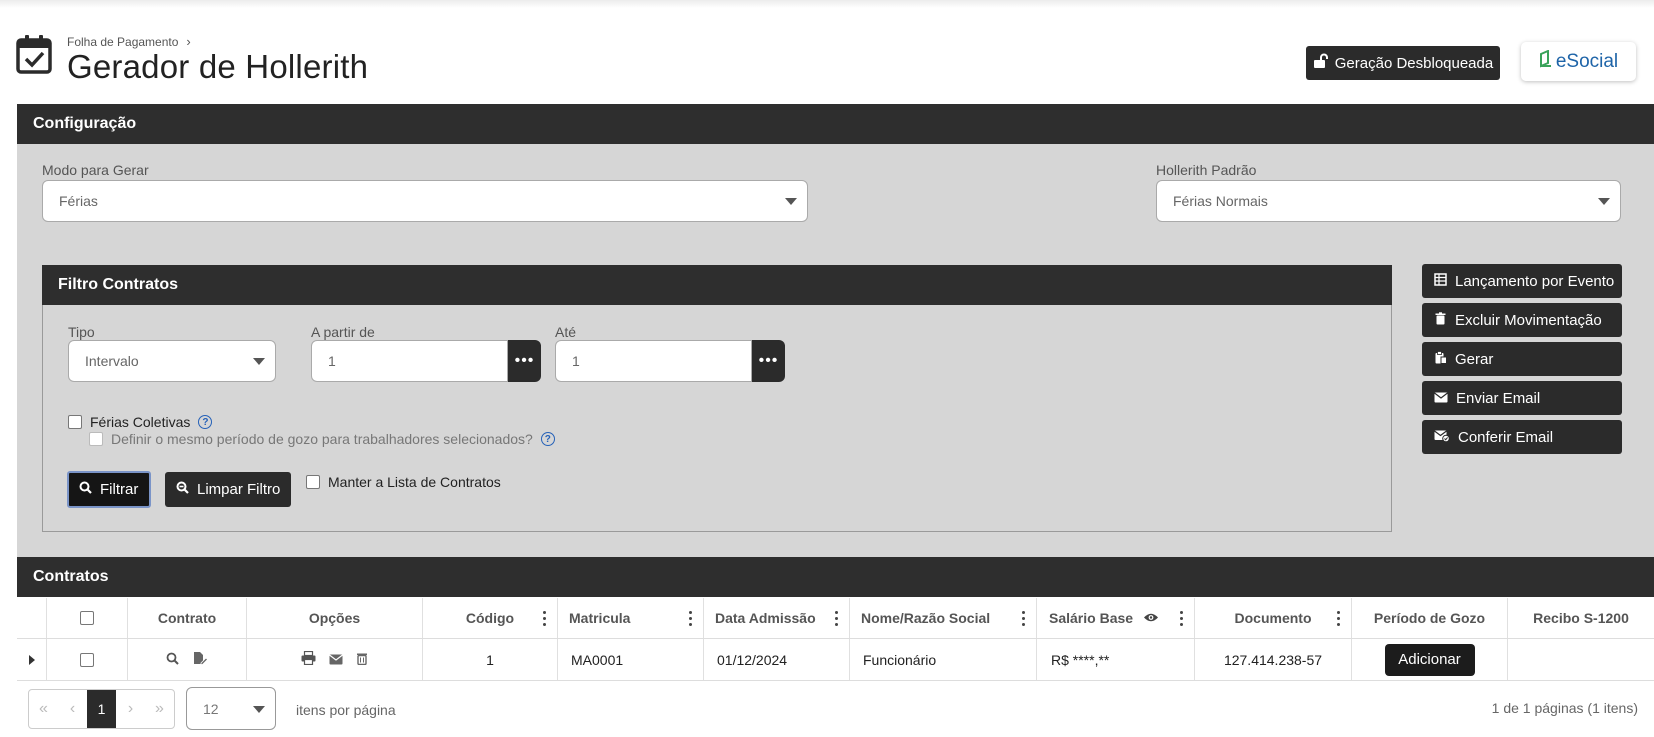  I want to click on manter-lista-label: Manter a Lista de Contratos, so click(414, 482).